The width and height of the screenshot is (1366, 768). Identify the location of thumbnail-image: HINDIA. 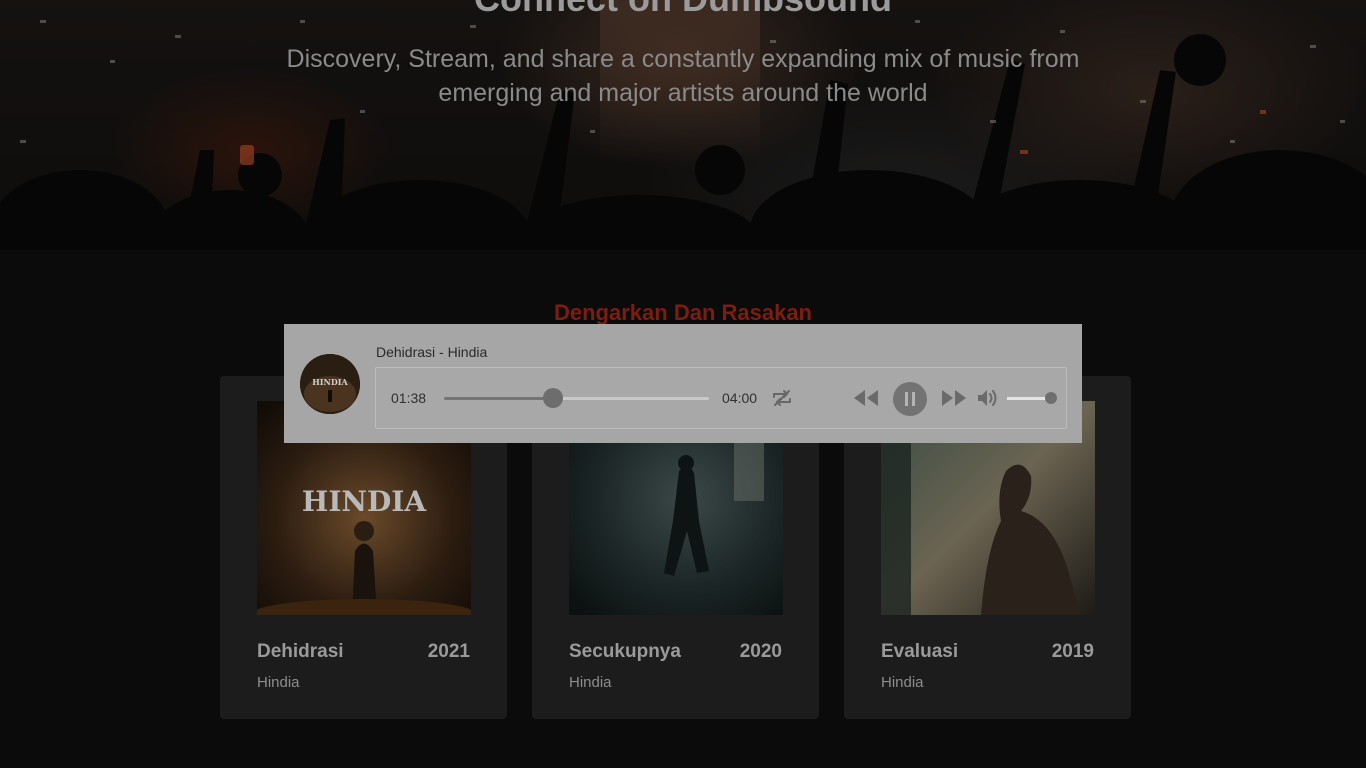
(330, 384).